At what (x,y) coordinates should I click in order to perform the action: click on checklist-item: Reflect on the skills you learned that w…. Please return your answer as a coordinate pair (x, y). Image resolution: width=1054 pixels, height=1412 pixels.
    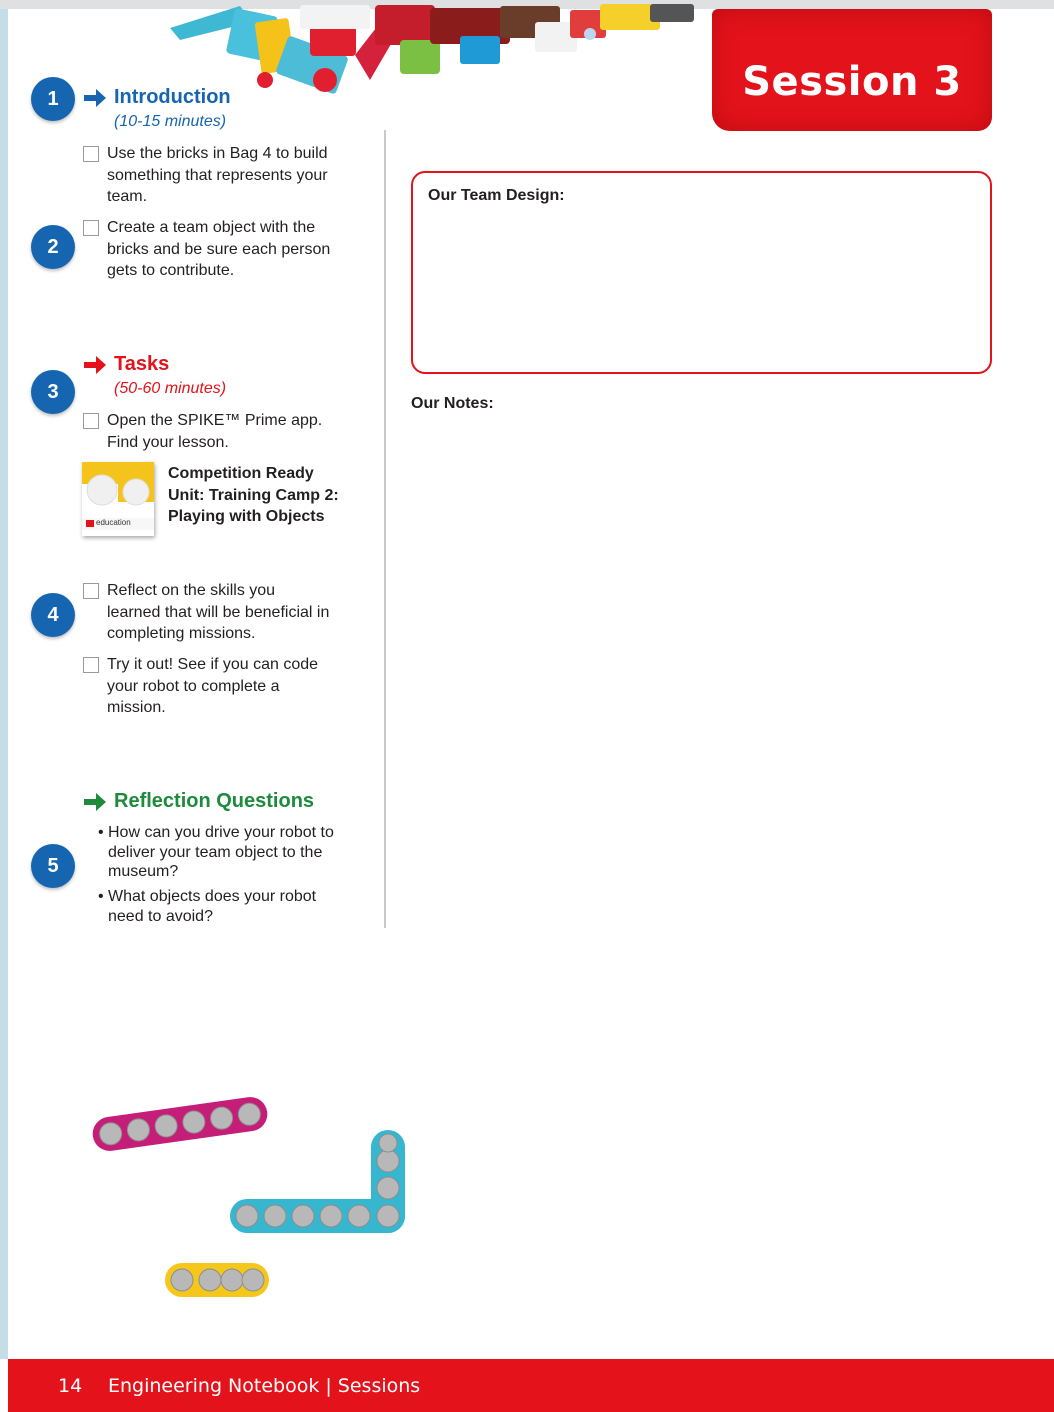
    Looking at the image, I should click on (220, 612).